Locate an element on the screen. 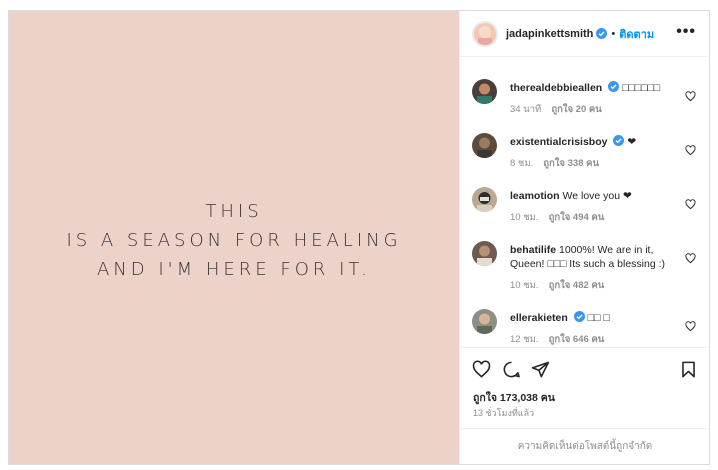 This screenshot has width=718, height=470. comment-time: 34 นาที is located at coordinates (525, 109).